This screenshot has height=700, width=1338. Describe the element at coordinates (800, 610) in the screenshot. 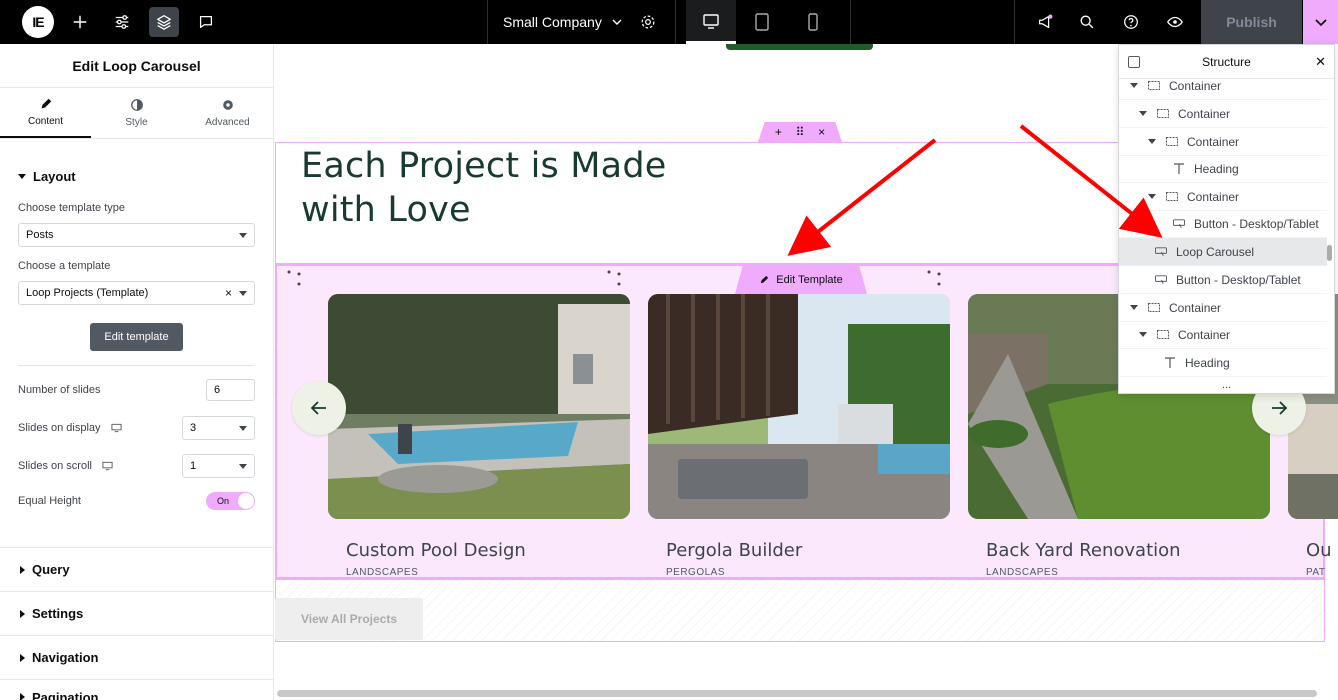

I see `view-all-container` at that location.